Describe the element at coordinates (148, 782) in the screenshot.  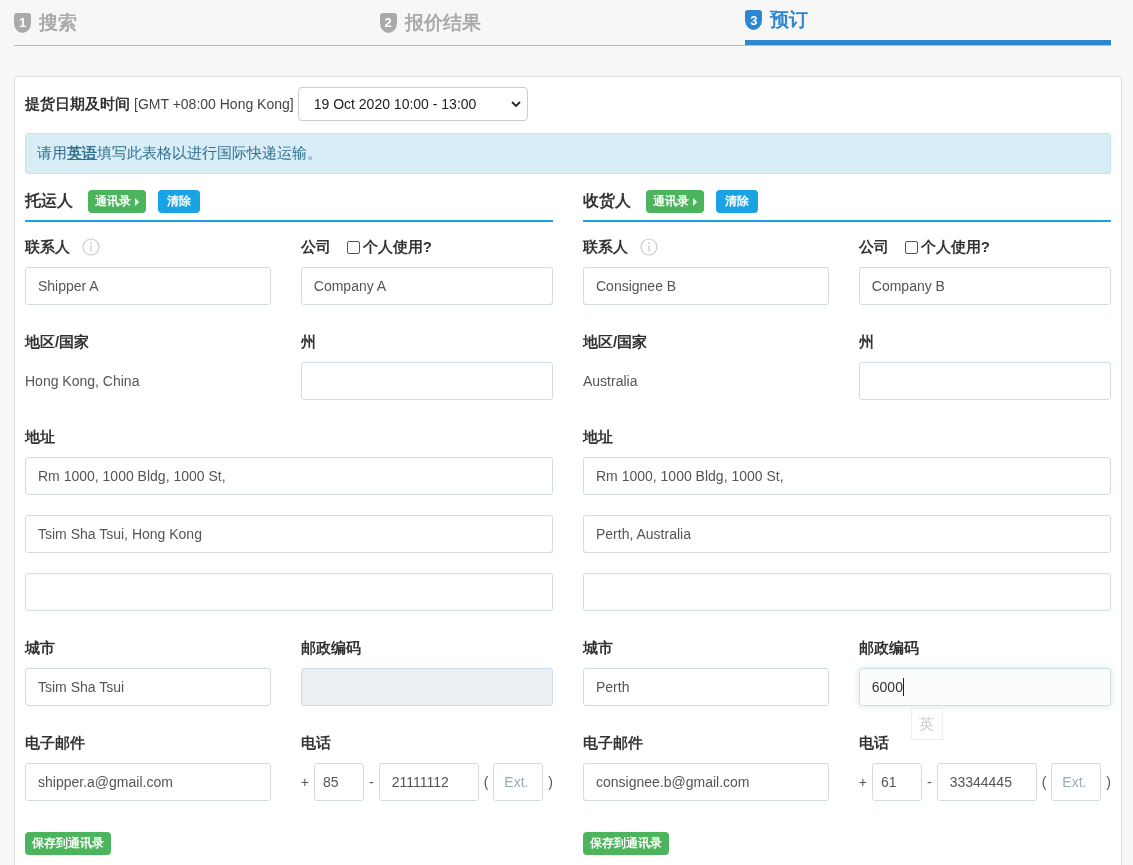
I see `input-field: shipper.a@gmail.com` at that location.